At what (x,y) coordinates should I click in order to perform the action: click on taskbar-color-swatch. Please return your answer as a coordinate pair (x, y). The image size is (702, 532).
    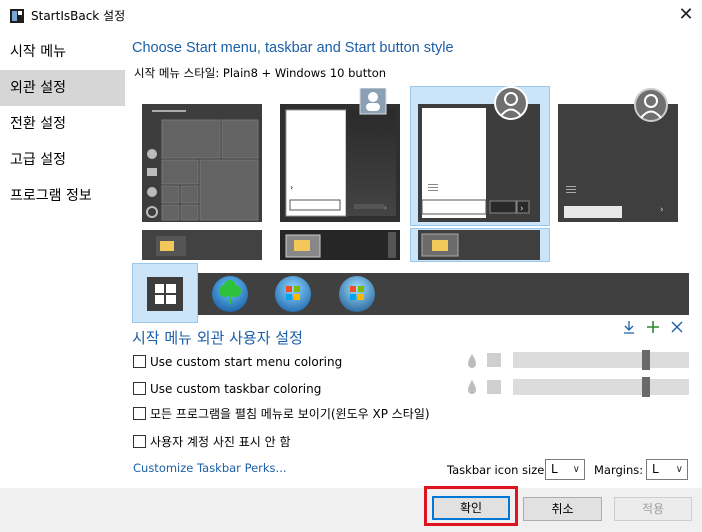
    Looking at the image, I should click on (494, 387).